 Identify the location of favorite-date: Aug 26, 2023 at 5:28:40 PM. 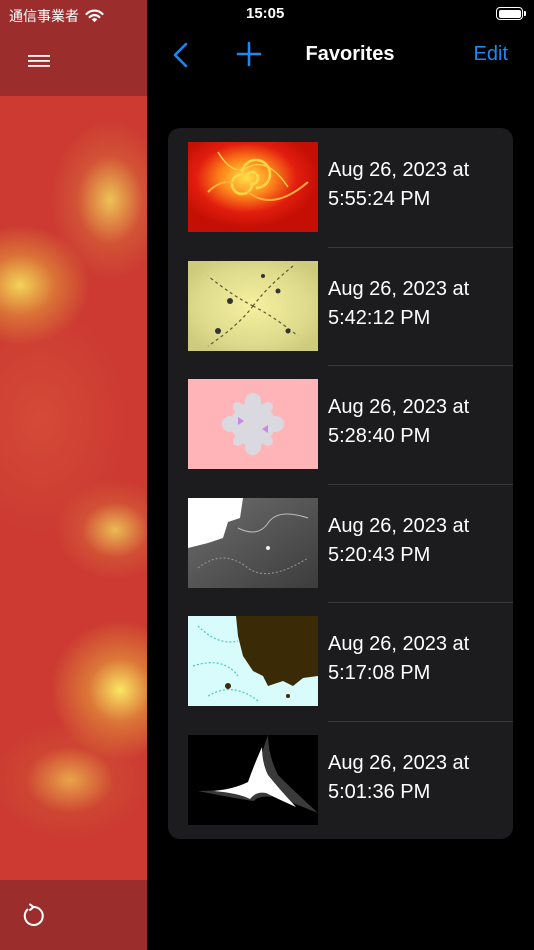
(399, 421).